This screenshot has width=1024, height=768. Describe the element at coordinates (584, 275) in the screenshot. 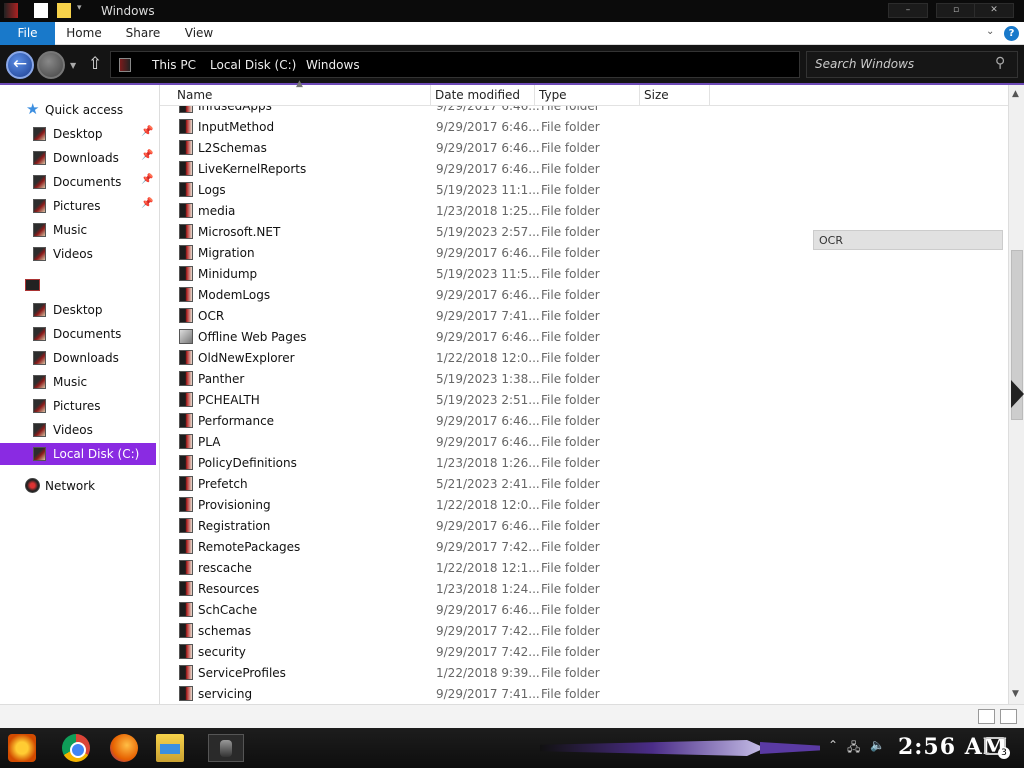

I see `table-row: Minidump 5/19/2023 11:5... File folder` at that location.